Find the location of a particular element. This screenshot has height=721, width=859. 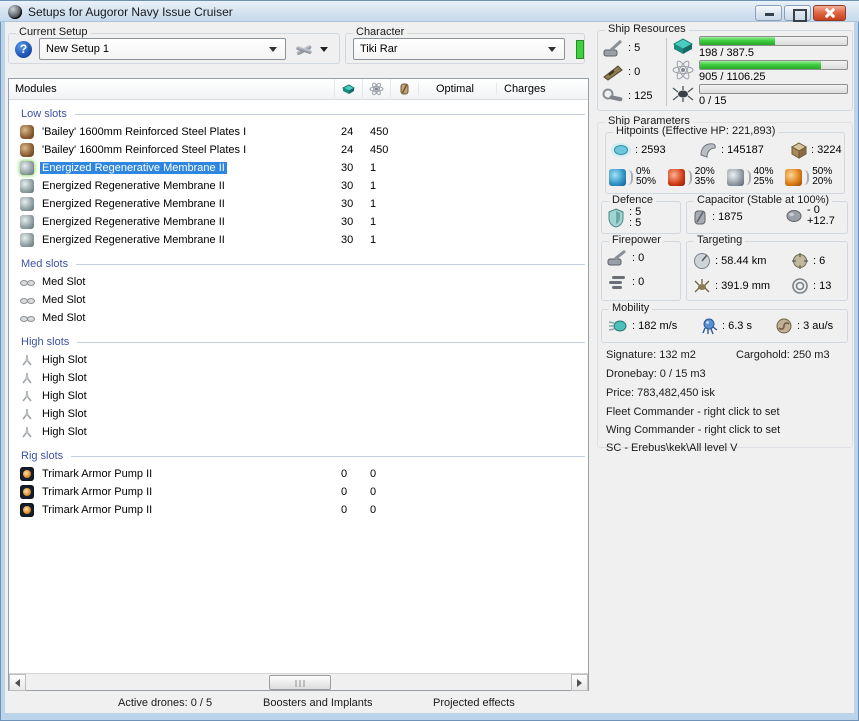

setup-combobox-value: New Setup 1 is located at coordinates (77, 49).